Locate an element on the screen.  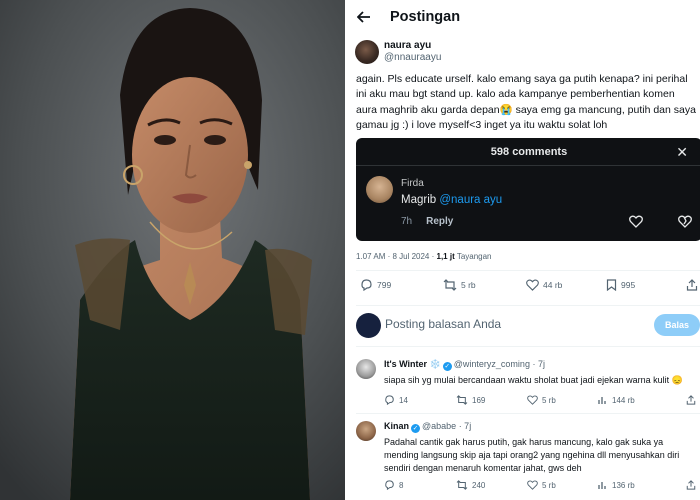
views-count: 1,1 jt is located at coordinates (445, 256).